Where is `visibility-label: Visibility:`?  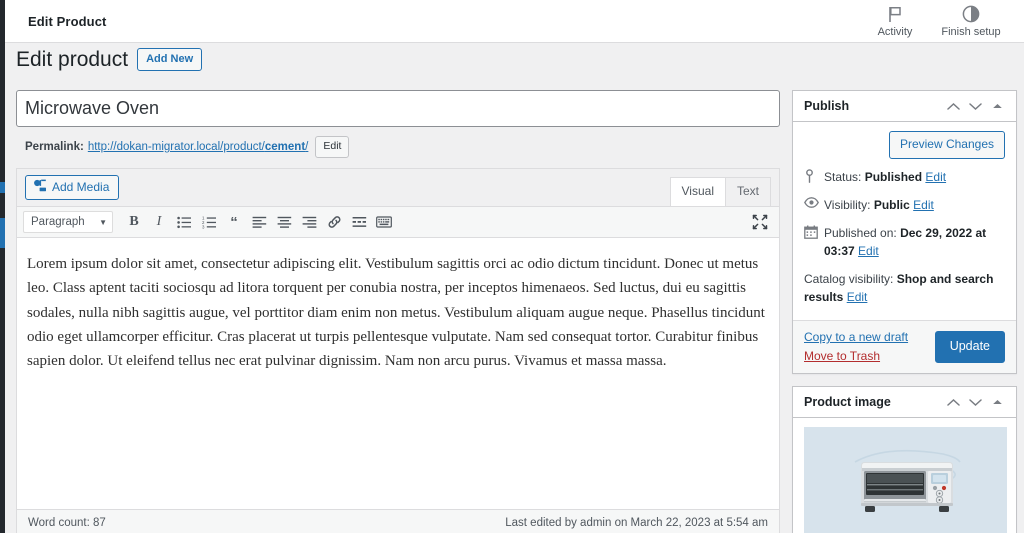
visibility-label: Visibility: is located at coordinates (847, 205).